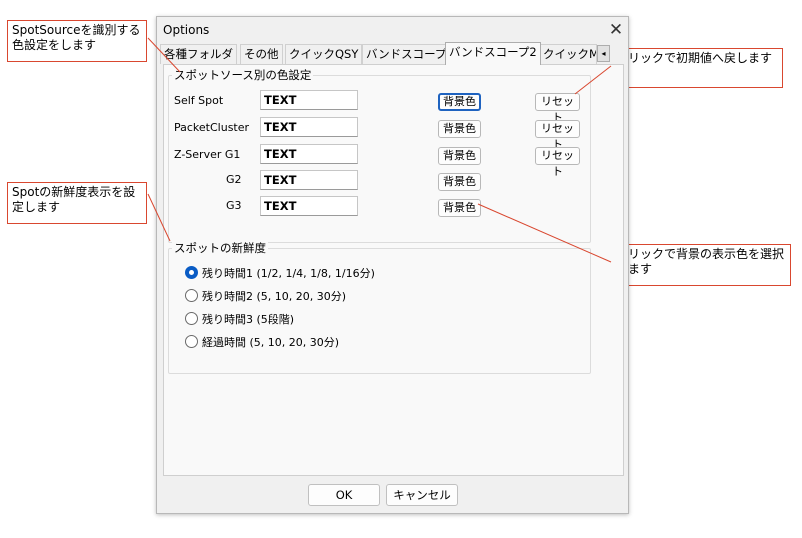 This screenshot has height=538, width=802. I want to click on zserver-g1-text-field: TEXT, so click(309, 154).